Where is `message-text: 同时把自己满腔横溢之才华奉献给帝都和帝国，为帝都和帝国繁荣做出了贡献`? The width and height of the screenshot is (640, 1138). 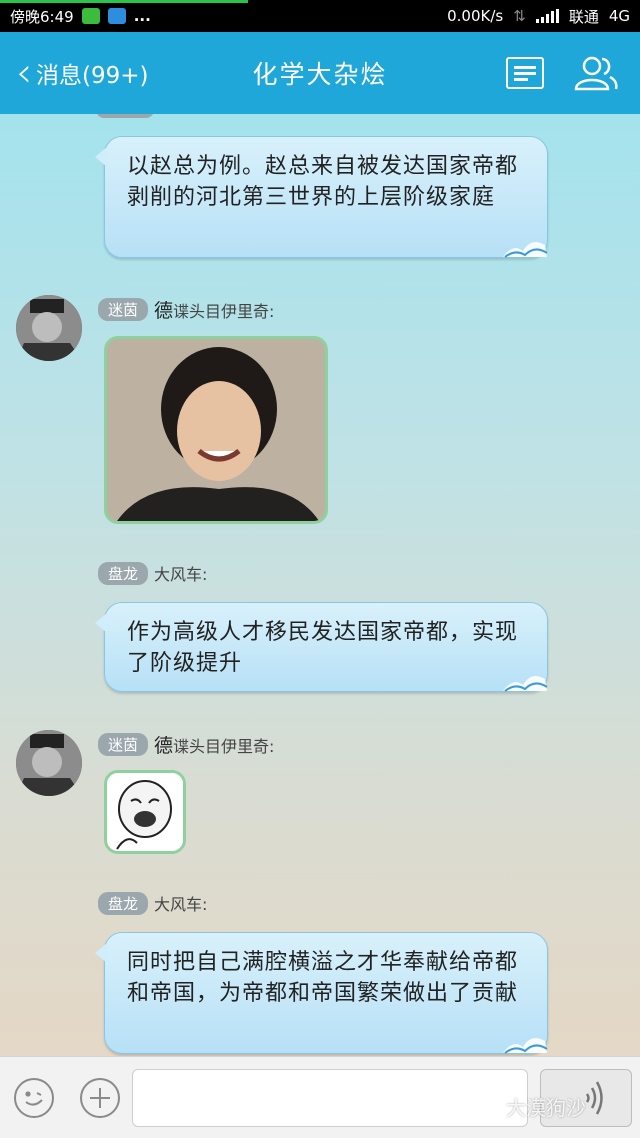
message-text: 同时把自己满腔横溢之才华奉献给帝都和帝国，为帝都和帝国繁荣做出了贡献 is located at coordinates (323, 978).